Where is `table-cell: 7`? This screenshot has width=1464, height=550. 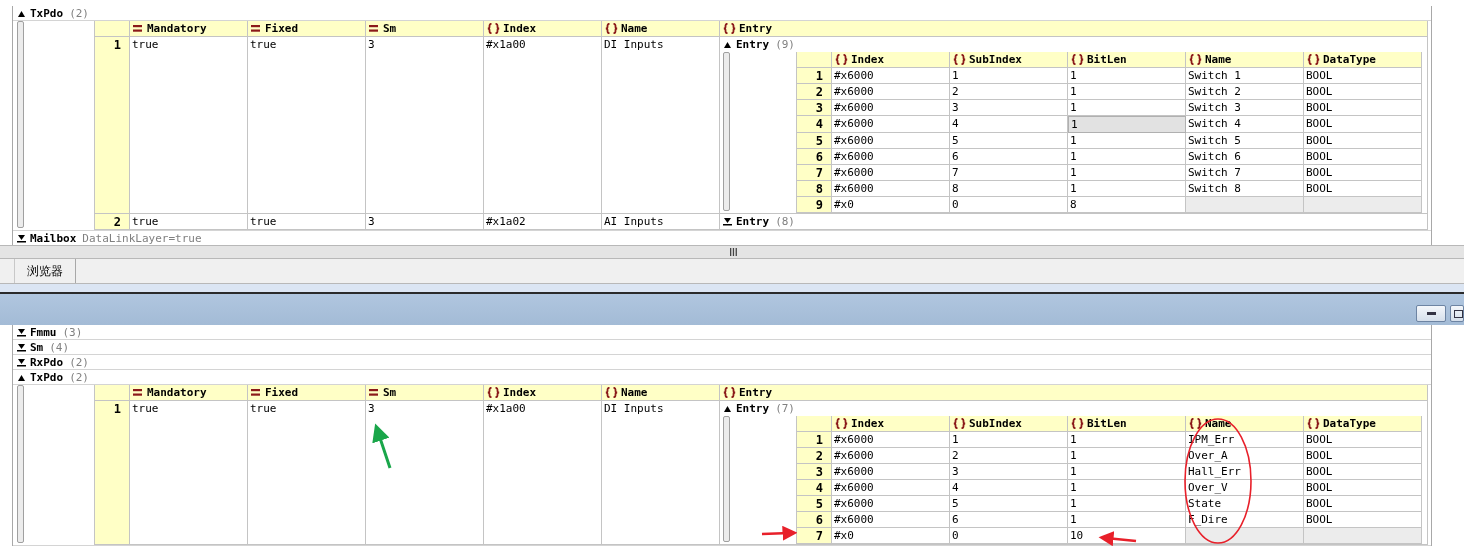
table-cell: 7 is located at coordinates (1009, 173).